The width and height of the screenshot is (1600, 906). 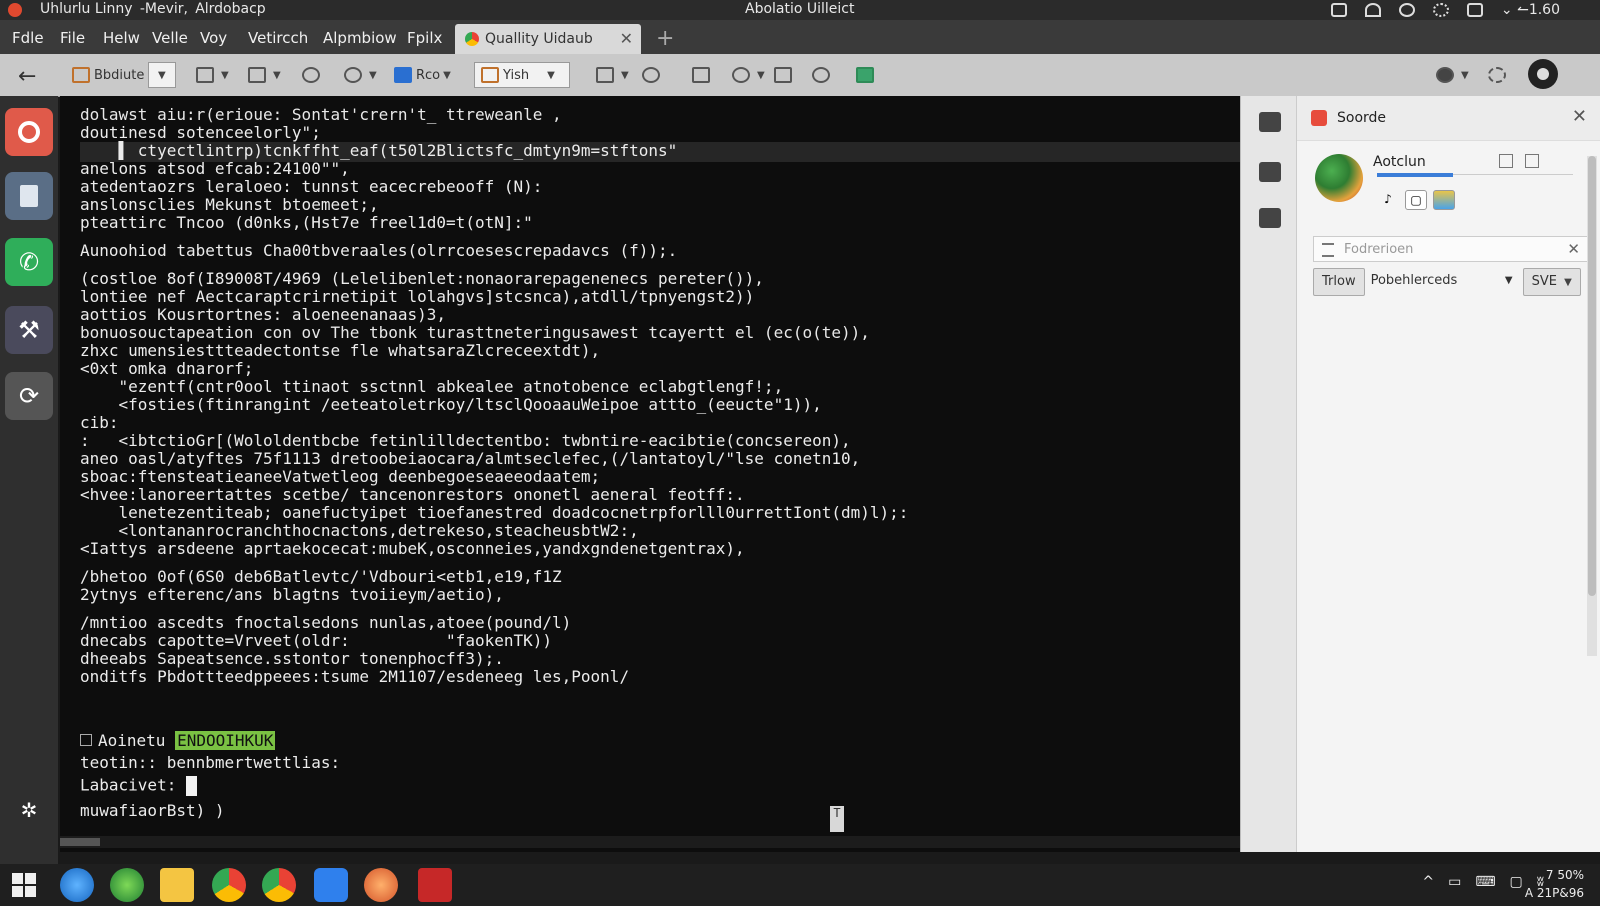 I want to click on menu-item-file: File, so click(x=72, y=38).